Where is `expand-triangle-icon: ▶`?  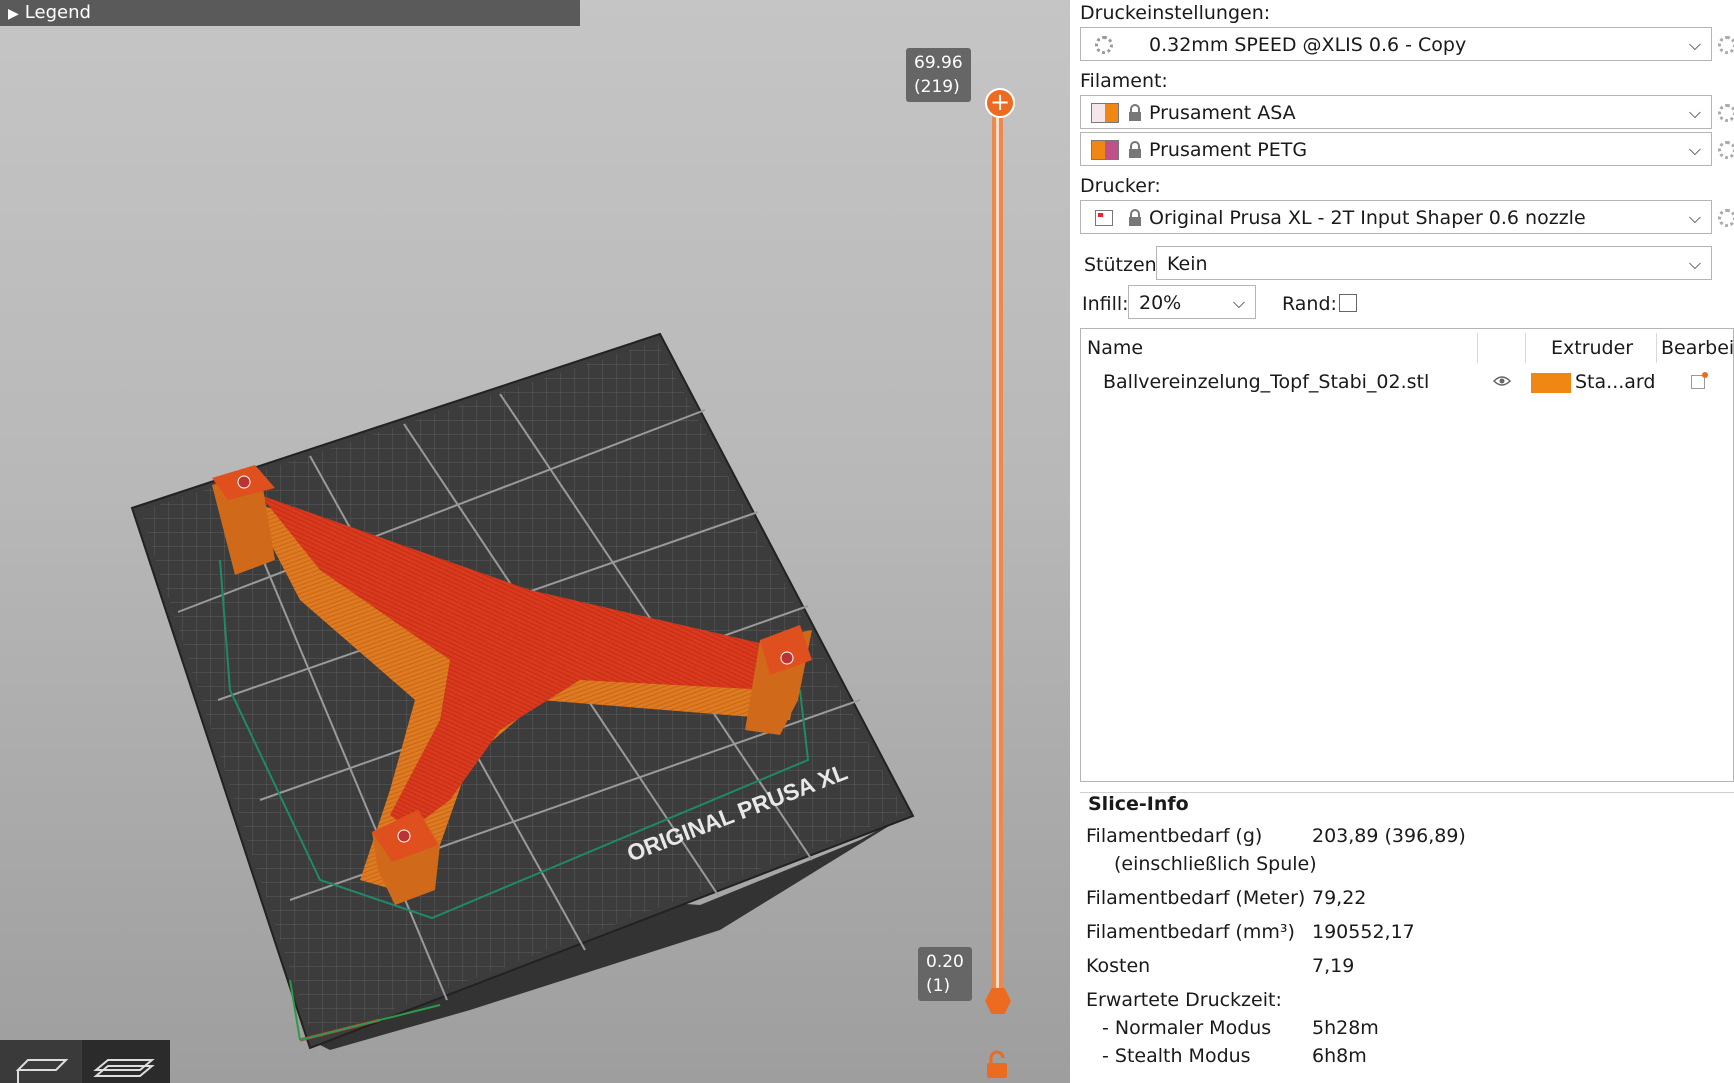
expand-triangle-icon: ▶ is located at coordinates (13, 14).